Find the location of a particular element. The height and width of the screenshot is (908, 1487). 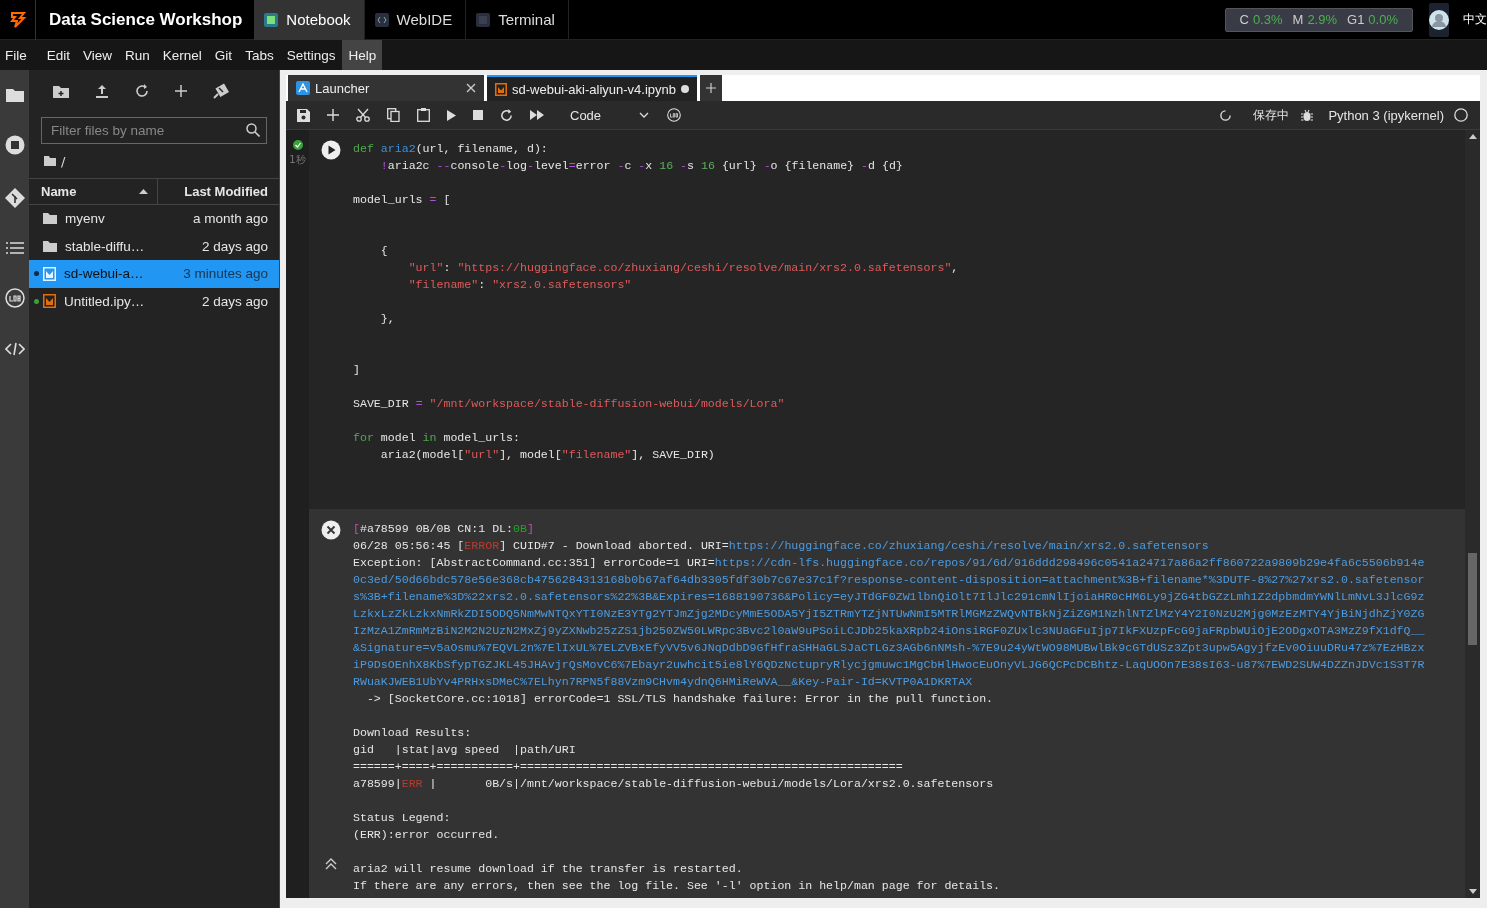

kernel-status-icon is located at coordinates (1461, 115).